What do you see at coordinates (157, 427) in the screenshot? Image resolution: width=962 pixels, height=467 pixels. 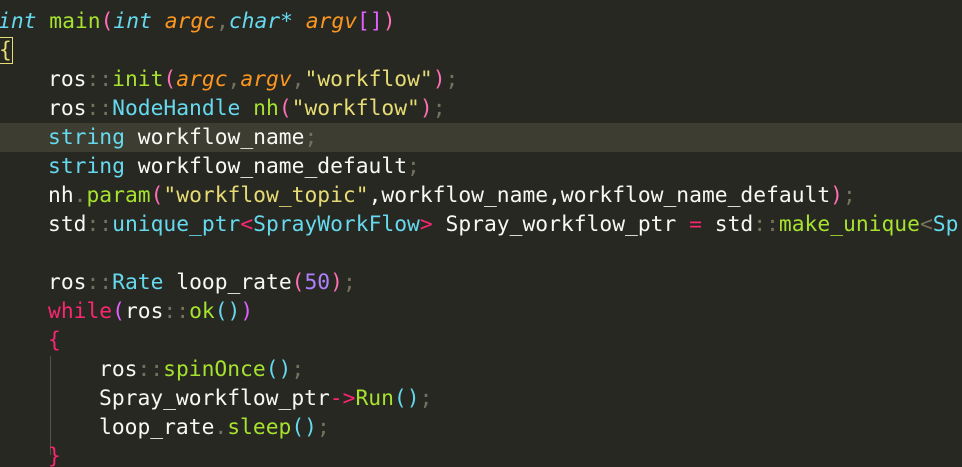 I see `identifier: loop_rate` at bounding box center [157, 427].